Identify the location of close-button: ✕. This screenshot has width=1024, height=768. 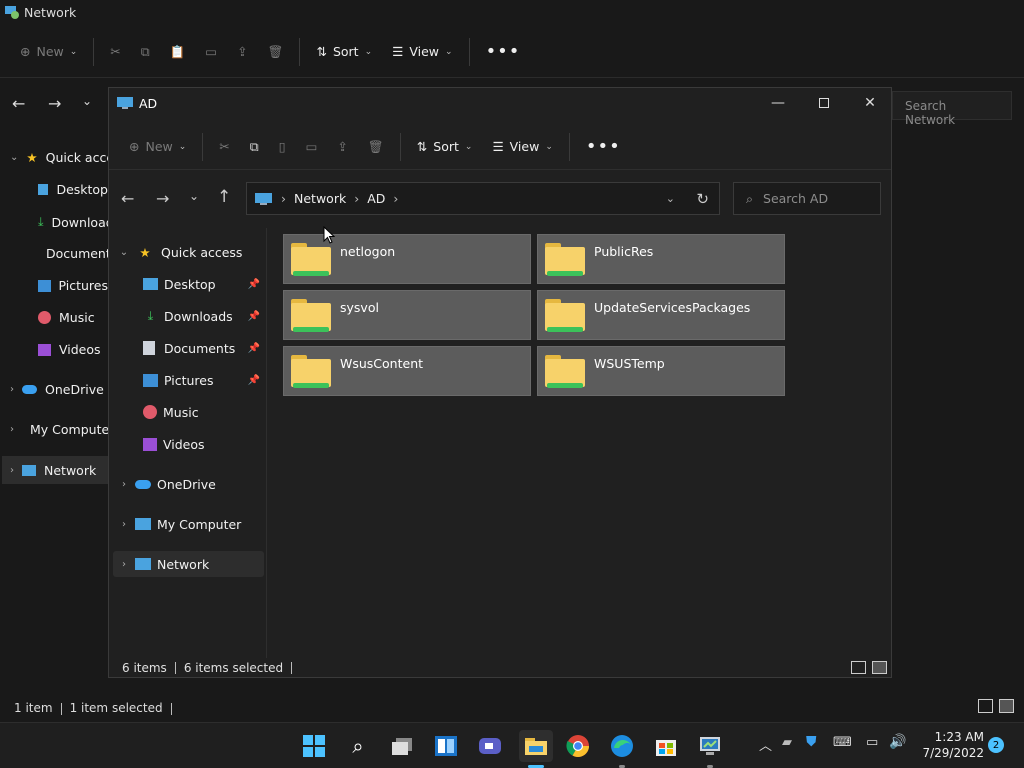
(869, 103).